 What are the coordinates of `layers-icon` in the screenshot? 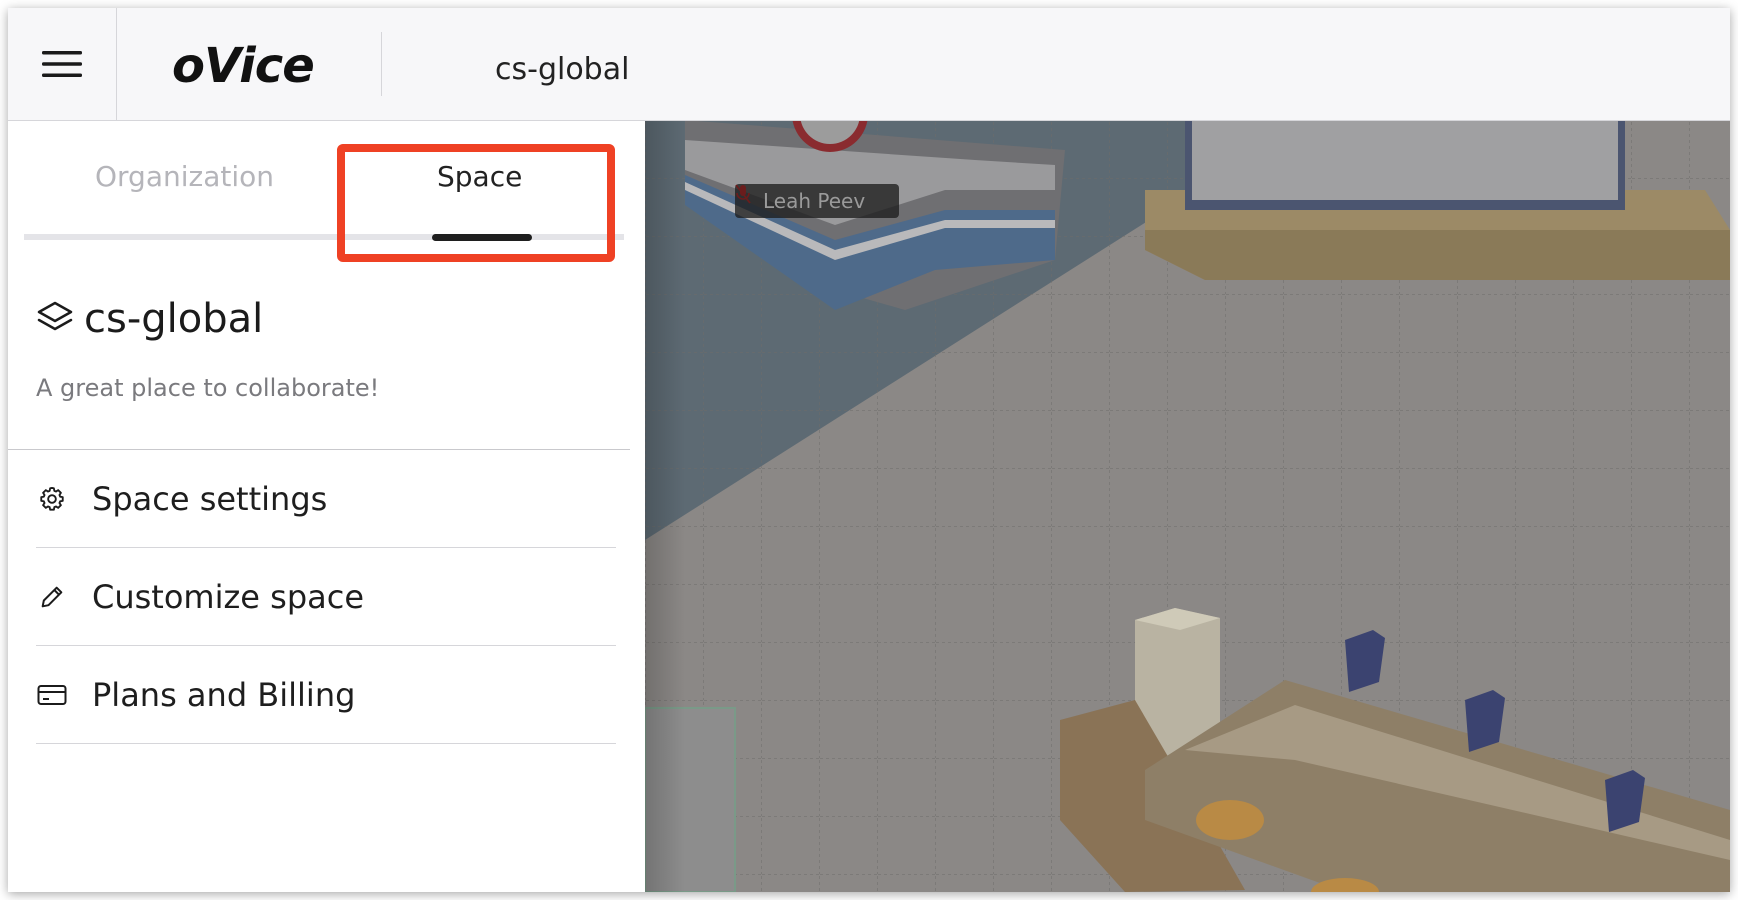 It's located at (55, 316).